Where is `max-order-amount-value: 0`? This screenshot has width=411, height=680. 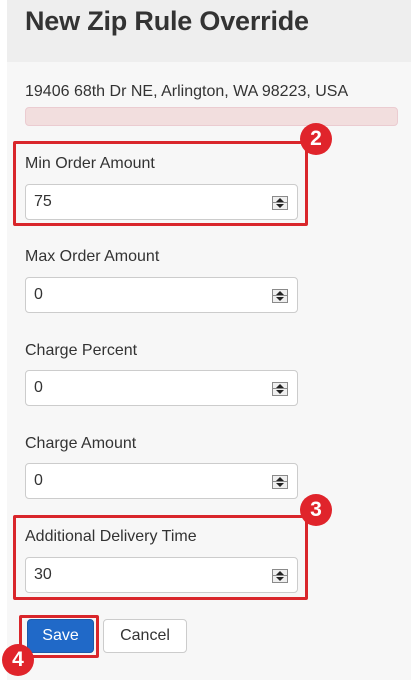 max-order-amount-value: 0 is located at coordinates (38, 294).